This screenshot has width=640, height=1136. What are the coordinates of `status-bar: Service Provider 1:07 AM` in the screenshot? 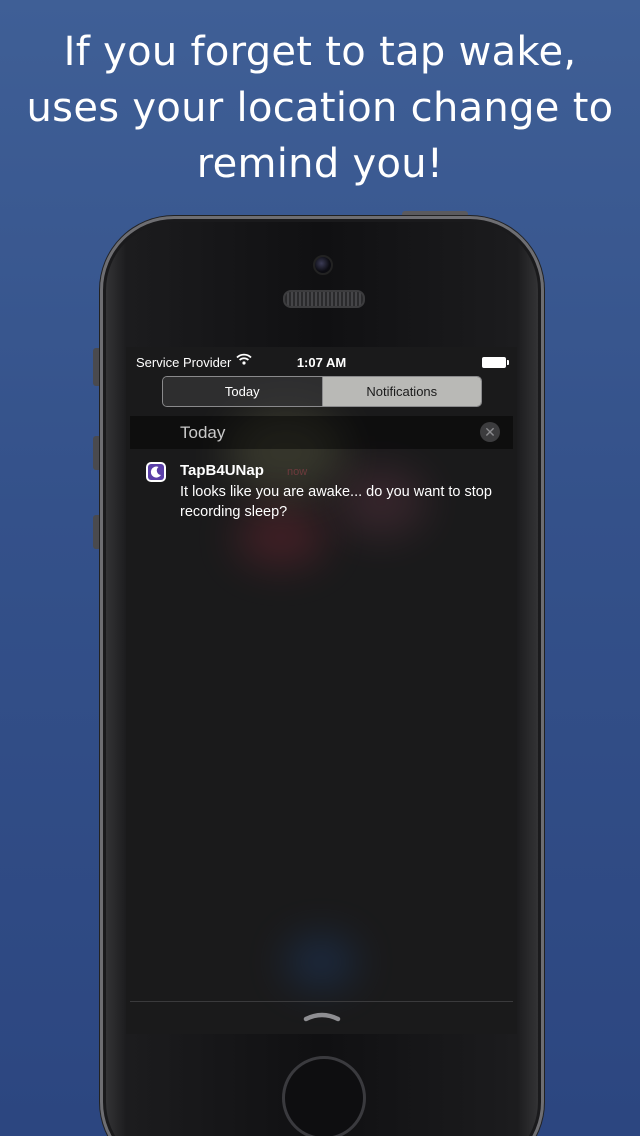 It's located at (321, 361).